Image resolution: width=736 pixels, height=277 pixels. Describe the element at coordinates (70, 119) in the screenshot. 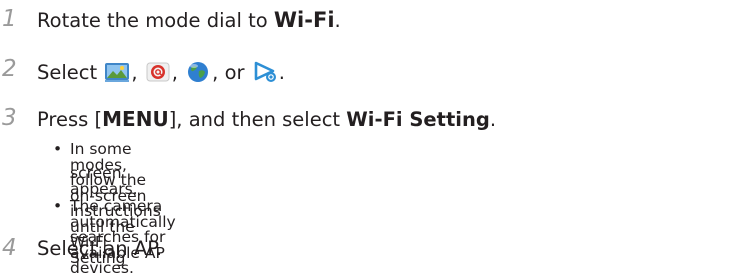

I see `step-3-text-before: Press [` at that location.